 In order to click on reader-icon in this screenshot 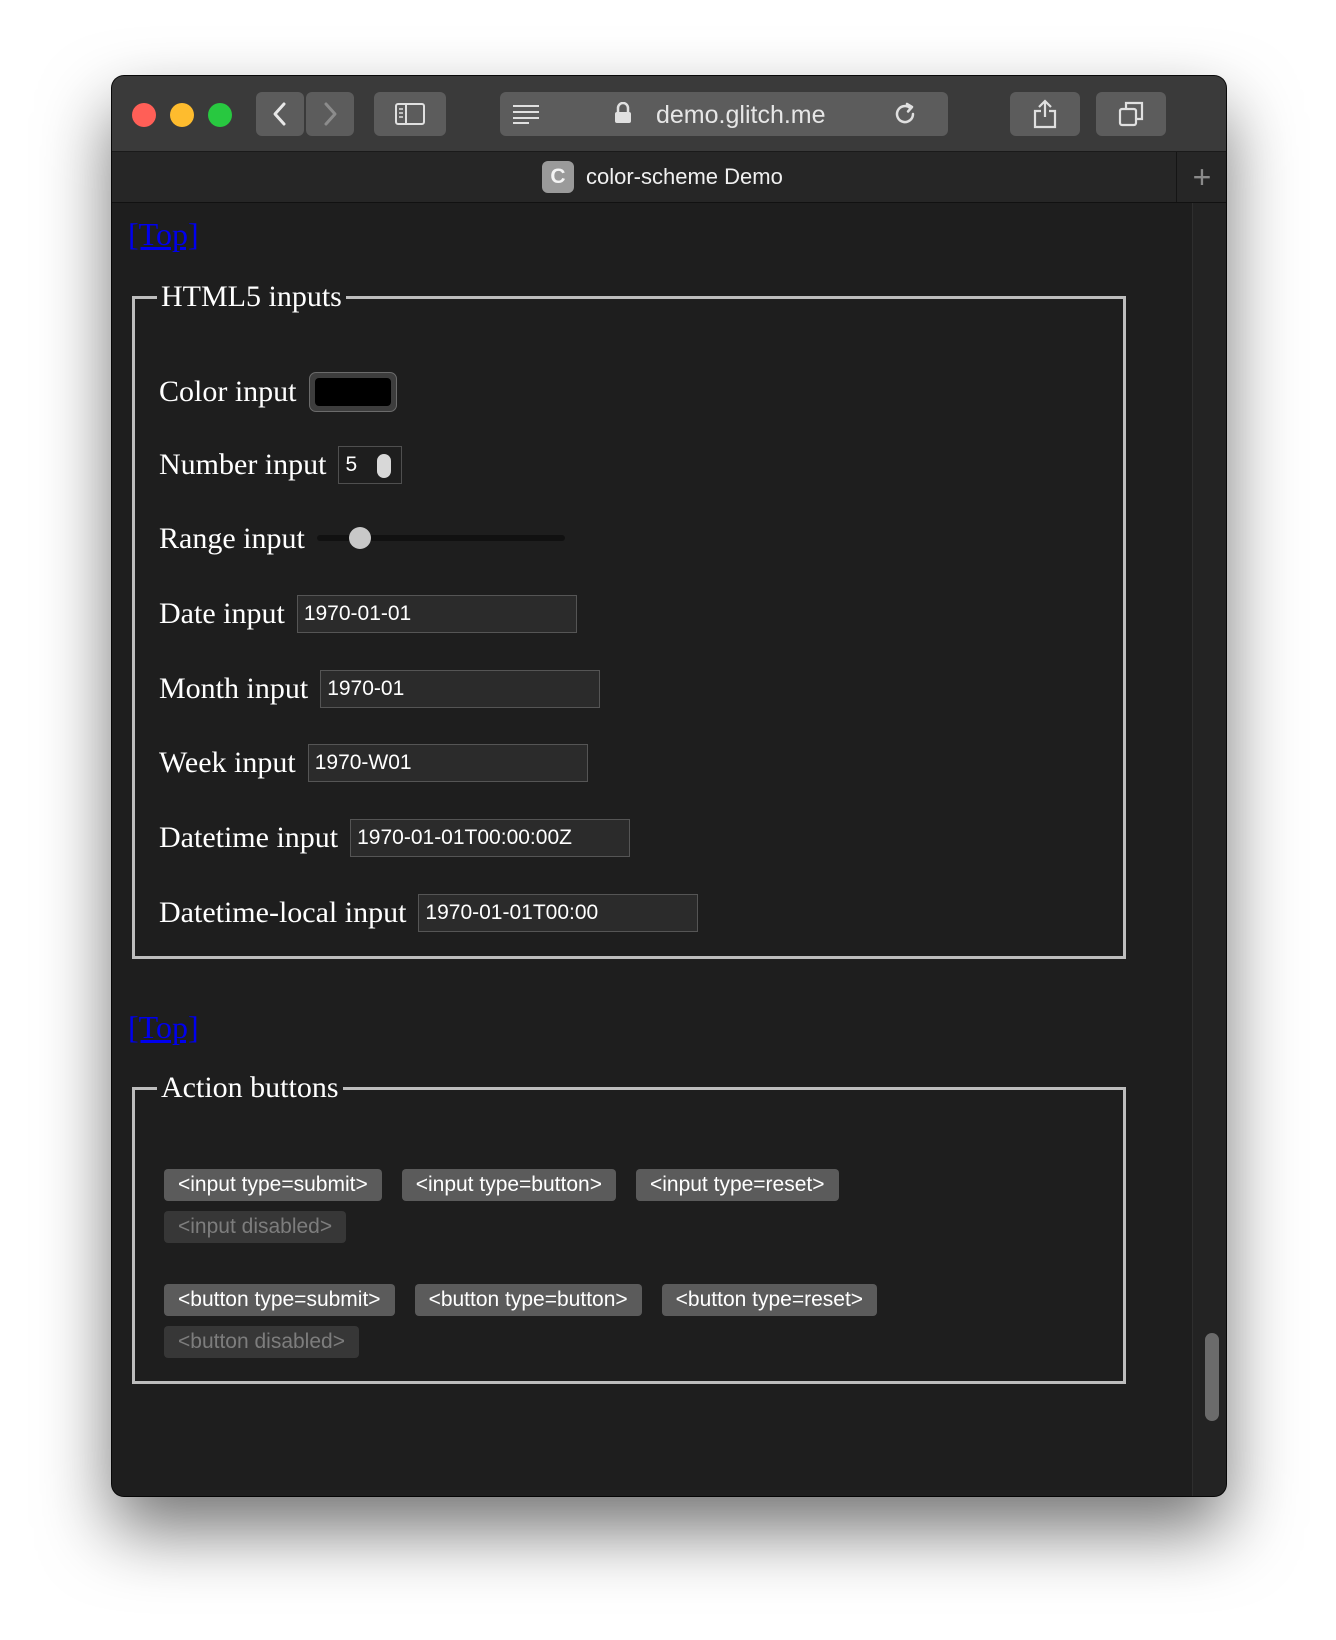, I will do `click(526, 114)`.